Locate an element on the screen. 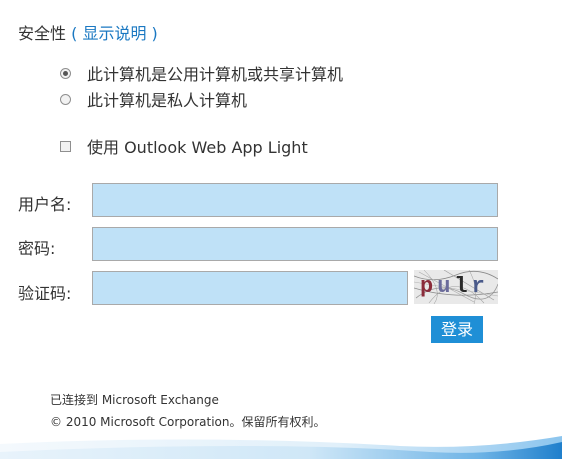 The width and height of the screenshot is (562, 459). public-computer-option: 此计算机是公用计算机或共享计算机 is located at coordinates (201, 73).